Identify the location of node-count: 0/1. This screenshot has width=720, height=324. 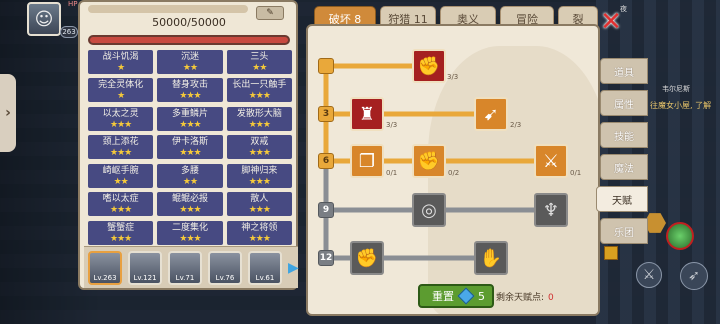
(392, 173).